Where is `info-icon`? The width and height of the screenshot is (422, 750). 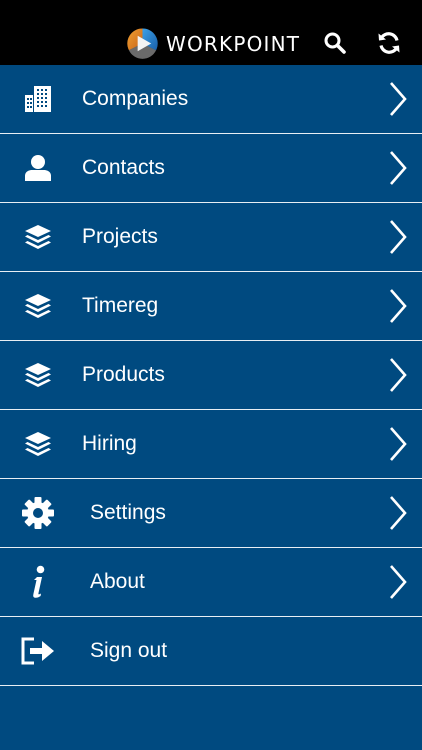
info-icon is located at coordinates (38, 582).